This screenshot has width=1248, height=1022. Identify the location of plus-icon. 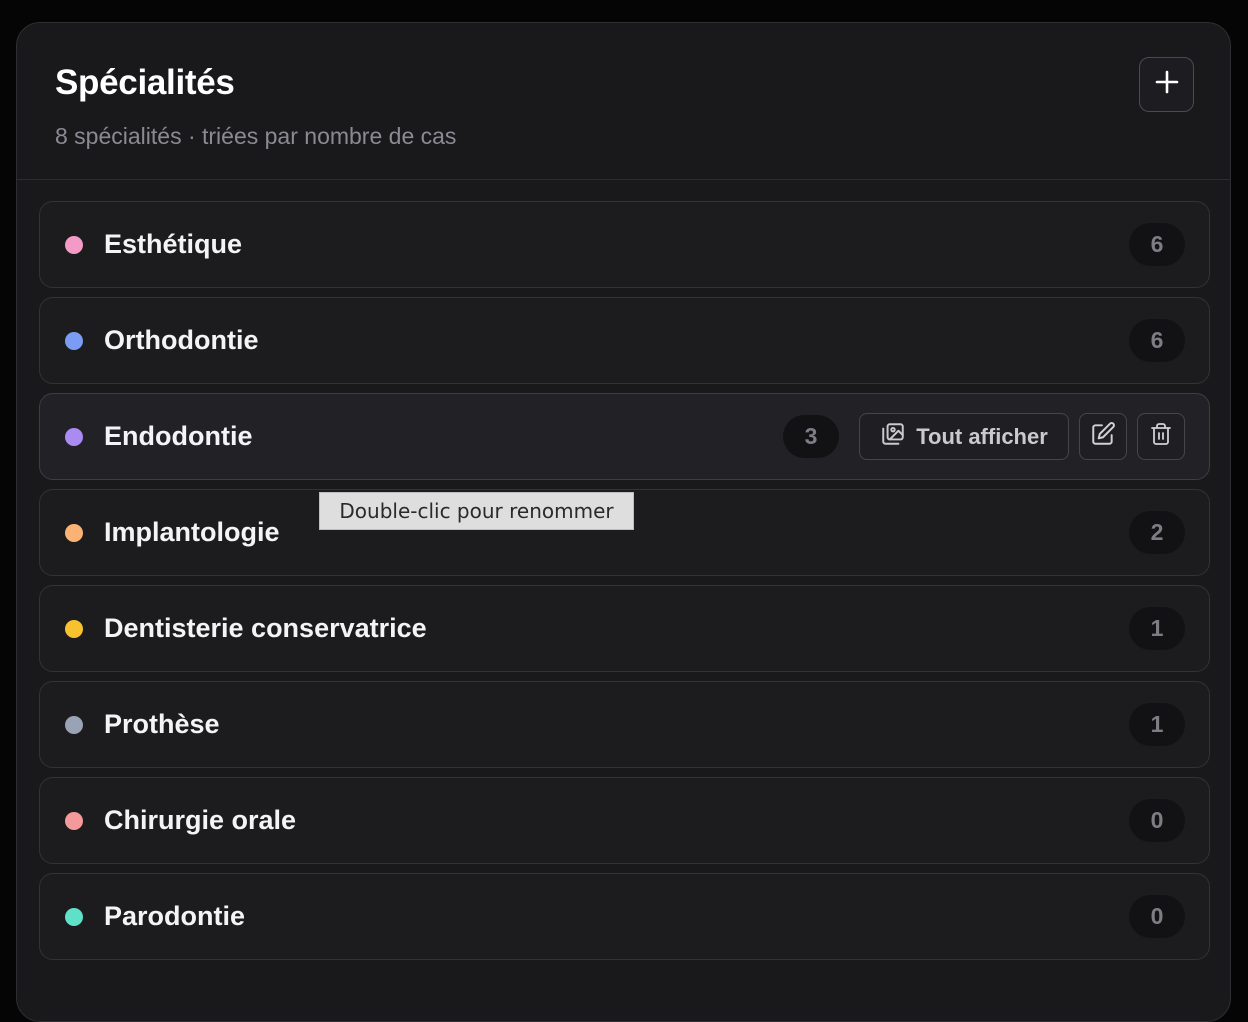
(1167, 84).